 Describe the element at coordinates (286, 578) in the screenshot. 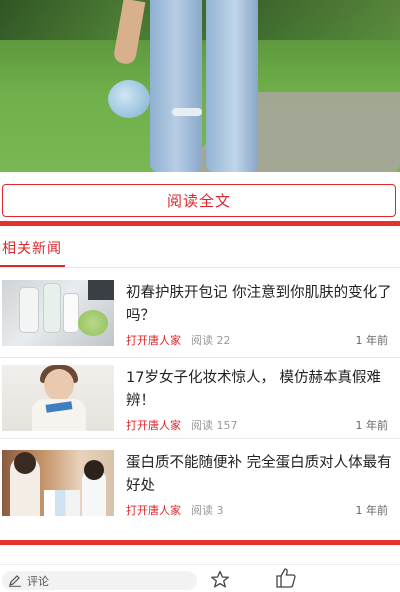

I see `thumbs-up-icon` at that location.